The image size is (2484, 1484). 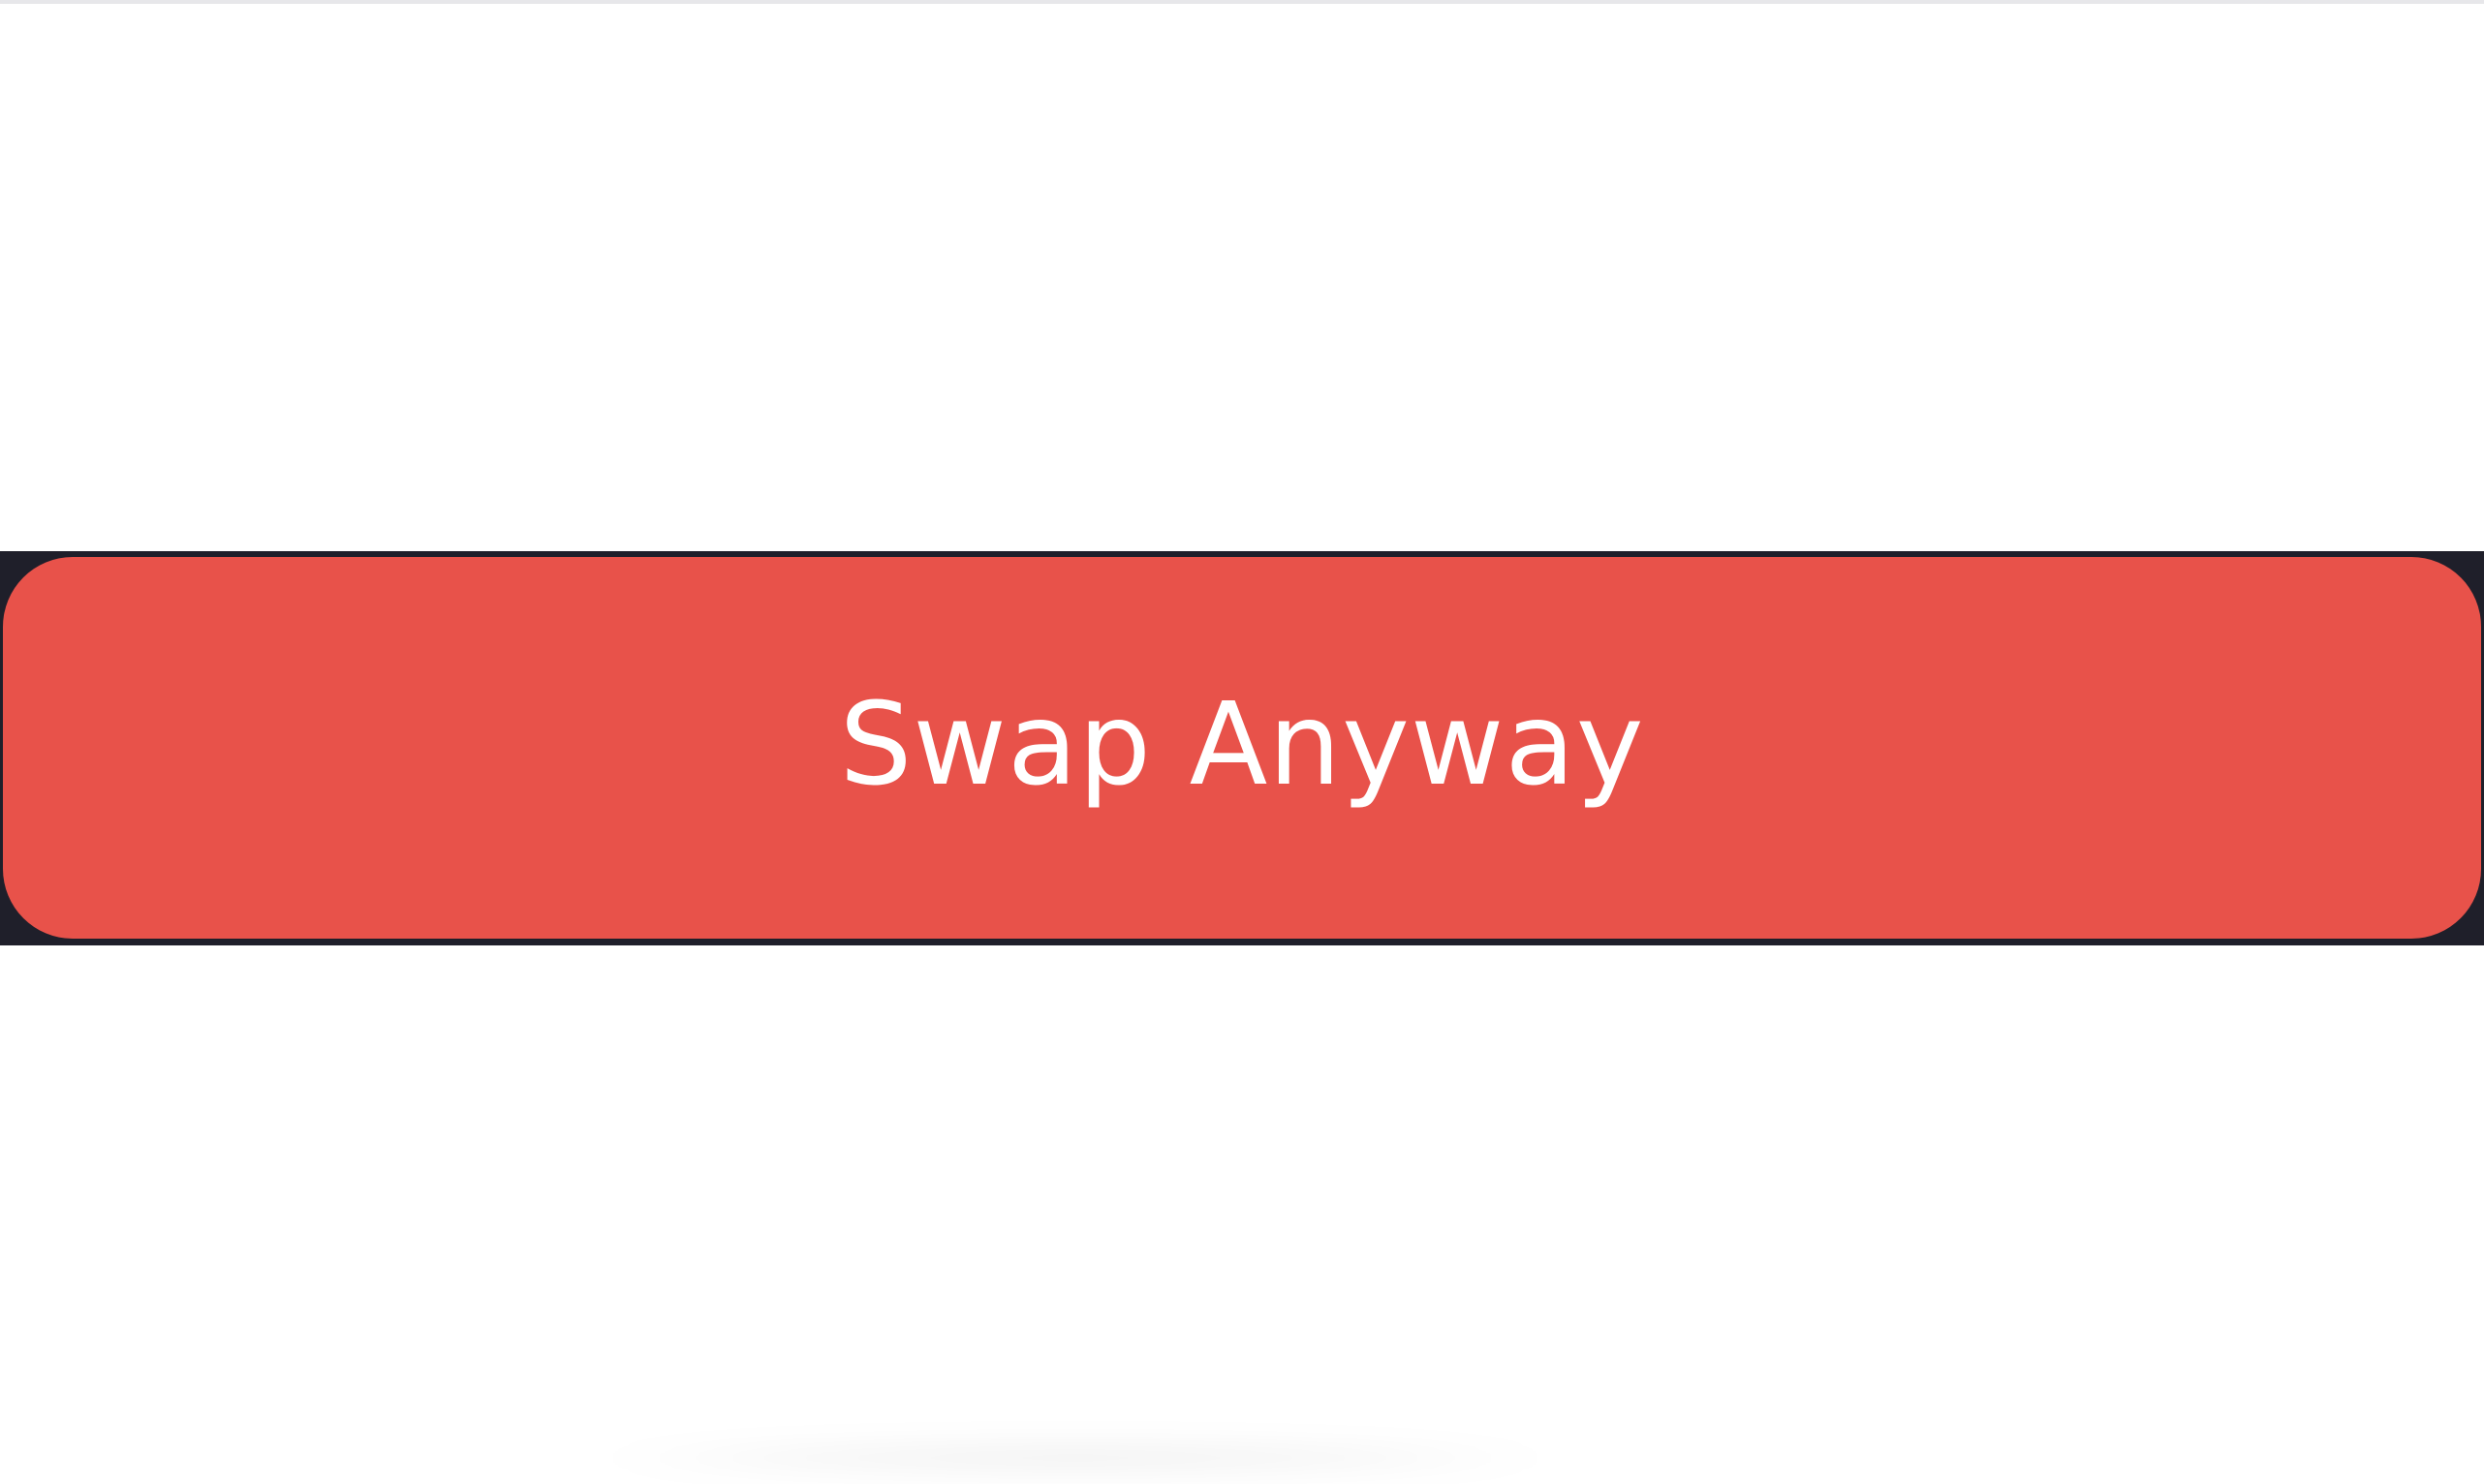 I want to click on home-indicator-shadow, so click(x=1075, y=1457).